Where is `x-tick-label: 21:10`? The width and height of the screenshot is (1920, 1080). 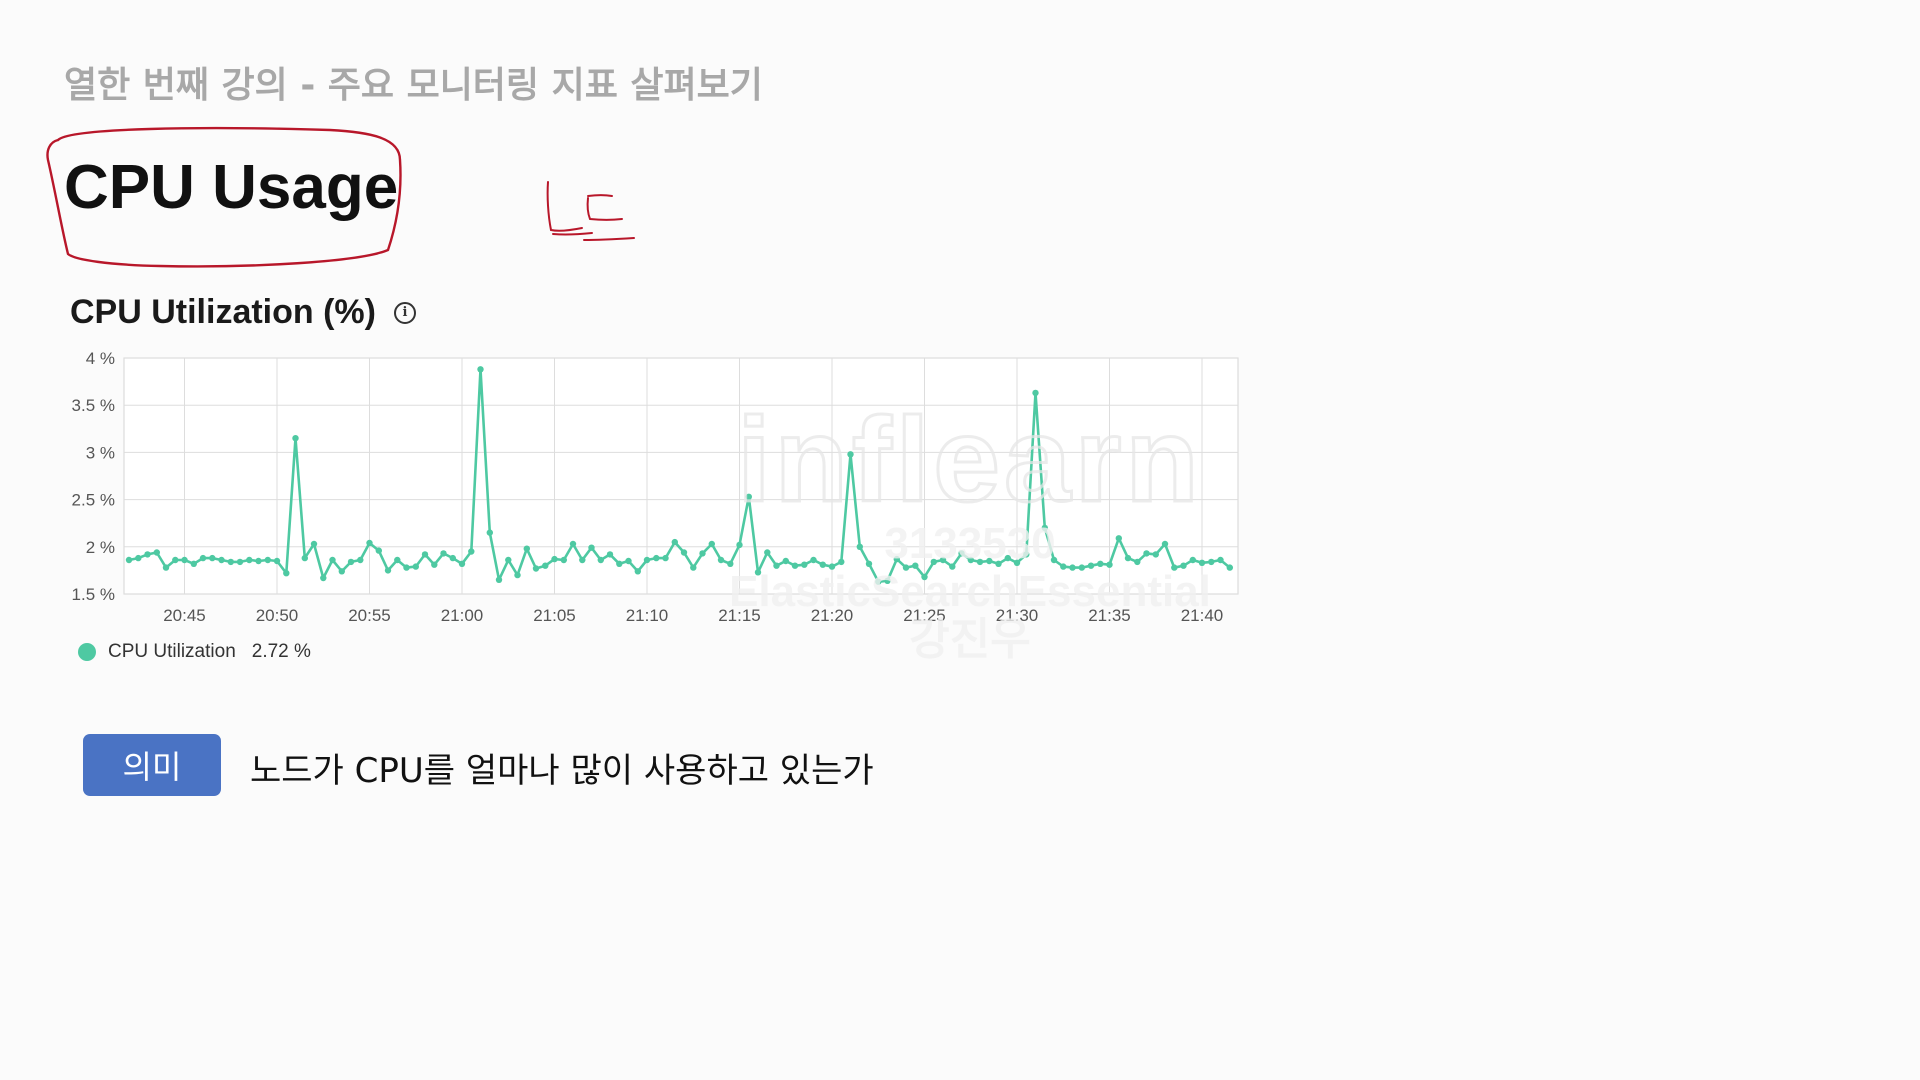 x-tick-label: 21:10 is located at coordinates (647, 615).